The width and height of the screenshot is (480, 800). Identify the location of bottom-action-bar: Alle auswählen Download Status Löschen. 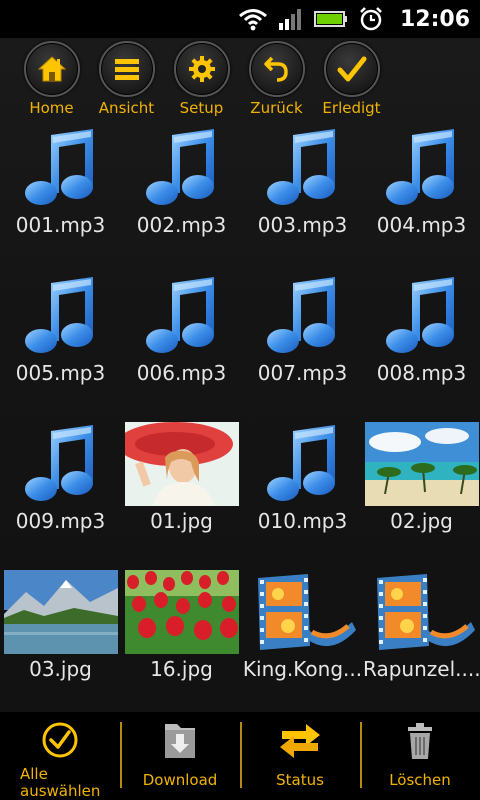
(240, 756).